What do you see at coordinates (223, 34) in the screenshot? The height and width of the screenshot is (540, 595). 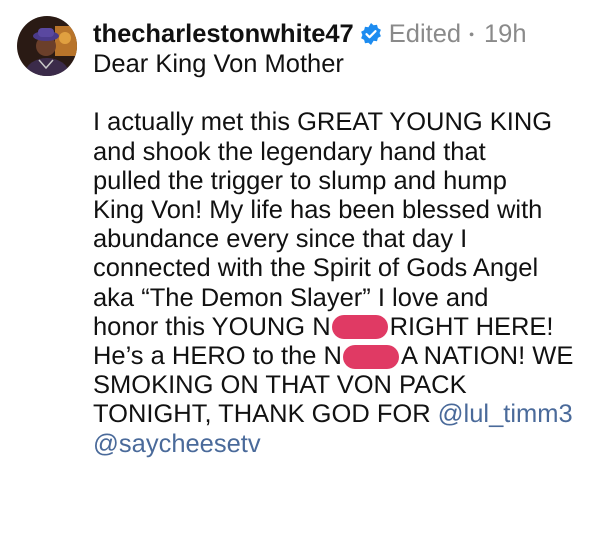 I see `username: thecharlestonwhite47` at bounding box center [223, 34].